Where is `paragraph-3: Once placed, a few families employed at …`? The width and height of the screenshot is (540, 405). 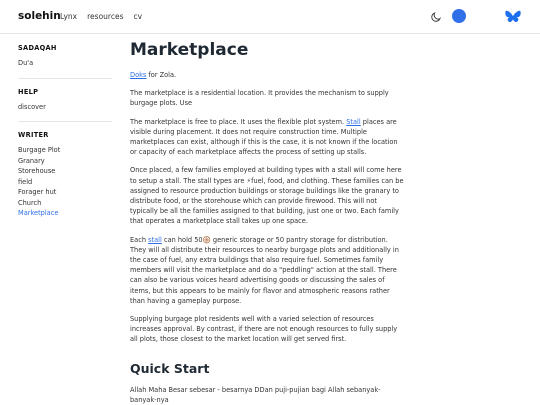 paragraph-3: Once placed, a few families employed at … is located at coordinates (267, 196).